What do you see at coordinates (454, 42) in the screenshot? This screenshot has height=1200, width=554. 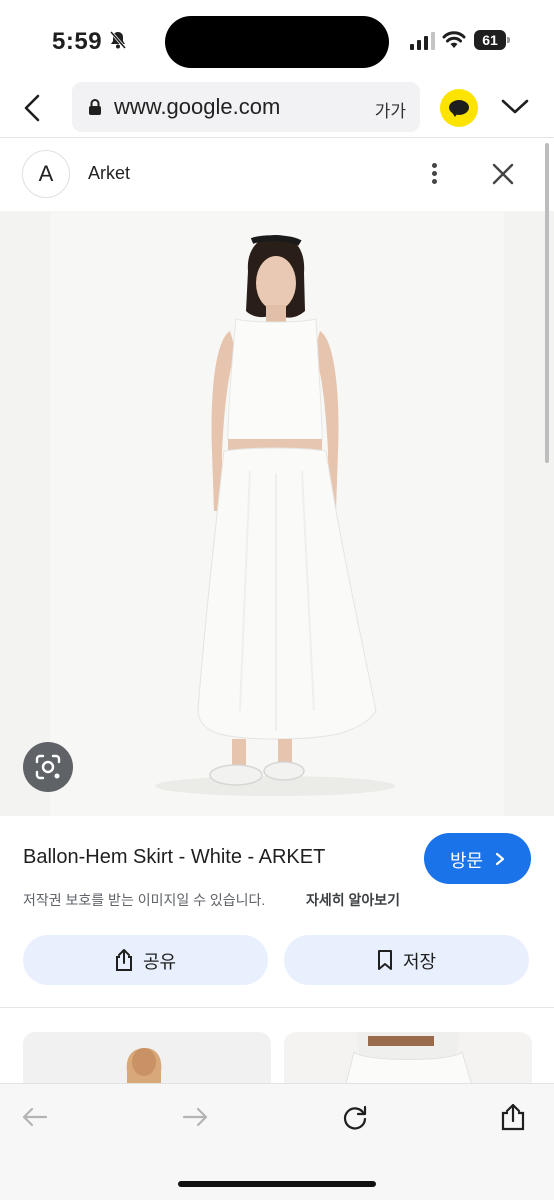 I see `wifi-icon` at bounding box center [454, 42].